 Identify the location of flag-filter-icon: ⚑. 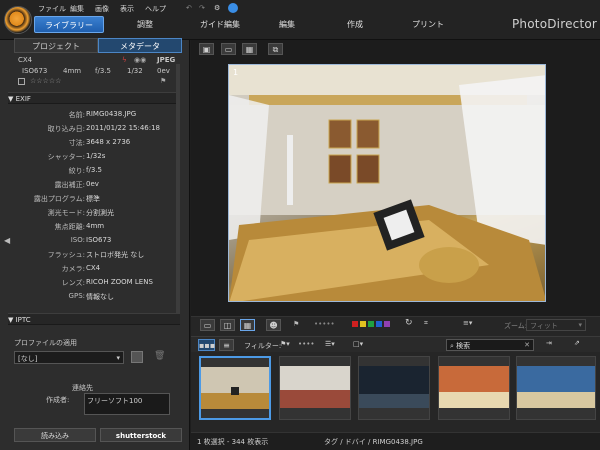
(296, 324).